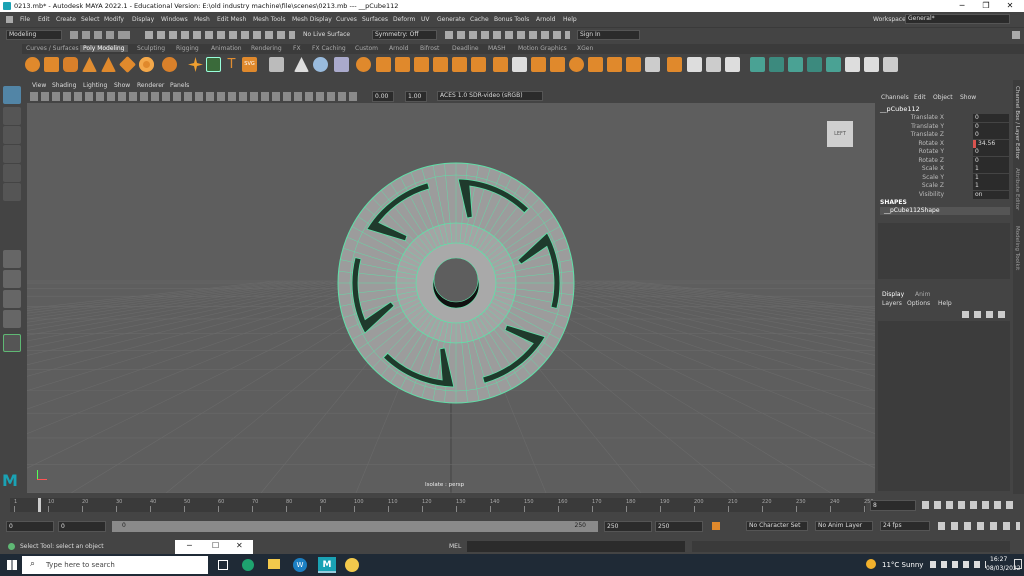 This screenshot has height=576, width=1024. Describe the element at coordinates (429, 48) in the screenshot. I see `tab-bifrost: Bifrost` at that location.